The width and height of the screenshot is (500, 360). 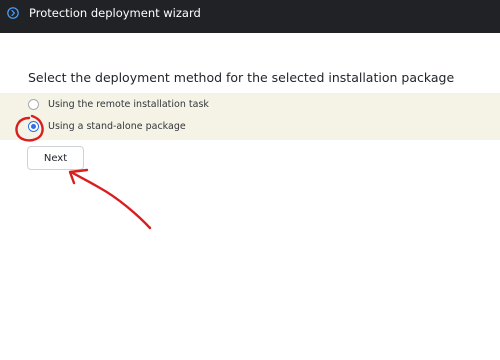 I want to click on annotation-arrow-head, so click(x=78, y=176).